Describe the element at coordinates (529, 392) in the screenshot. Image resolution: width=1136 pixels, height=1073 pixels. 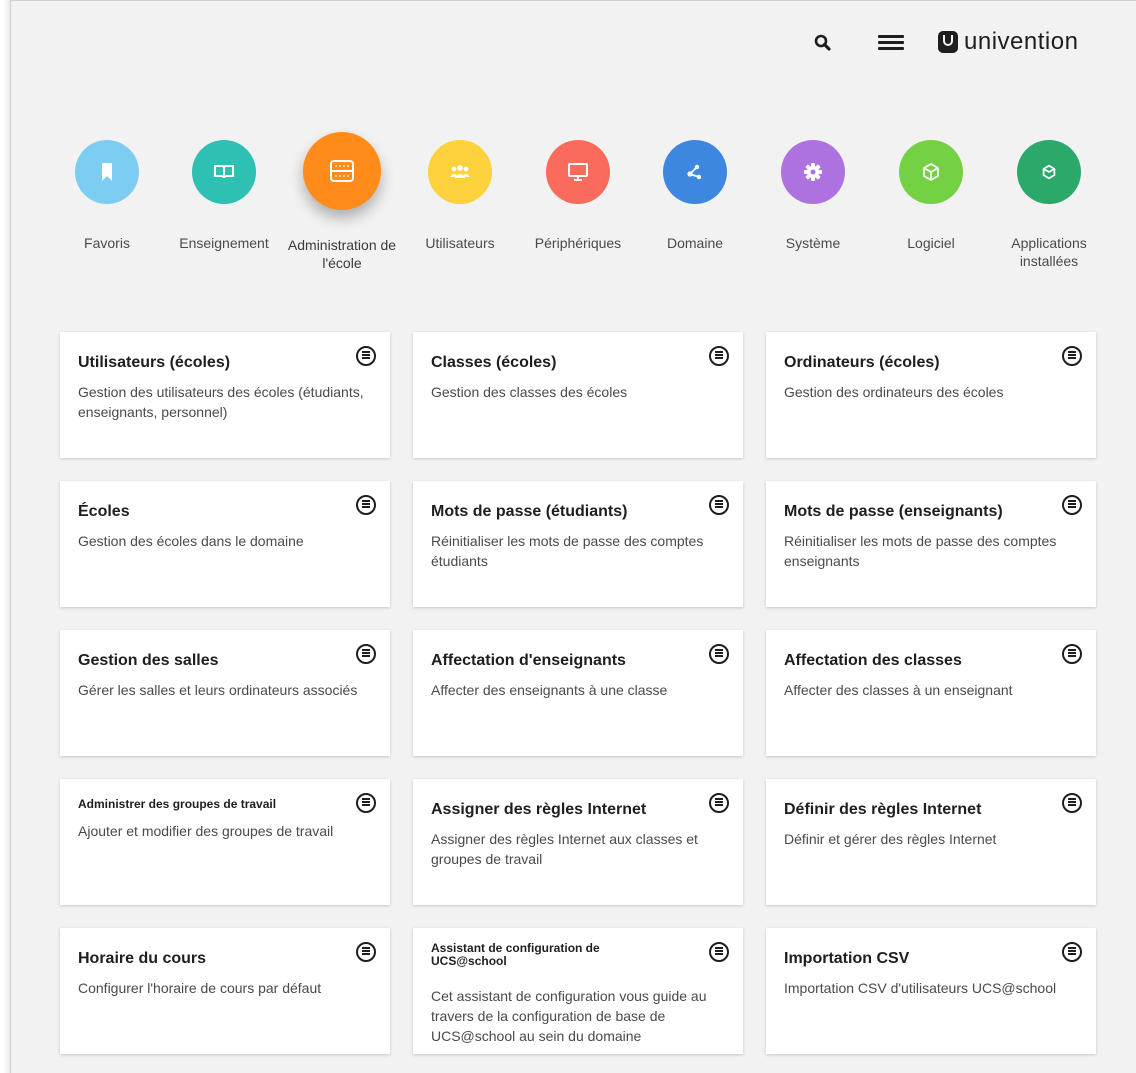
I see `tile-description: Gestion des classes des écoles` at that location.